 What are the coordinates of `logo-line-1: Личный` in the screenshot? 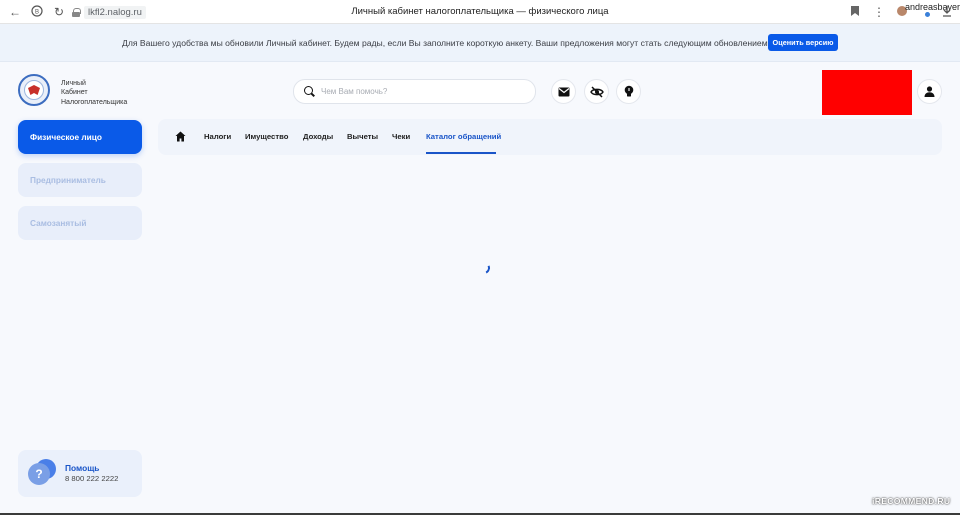 It's located at (73, 83).